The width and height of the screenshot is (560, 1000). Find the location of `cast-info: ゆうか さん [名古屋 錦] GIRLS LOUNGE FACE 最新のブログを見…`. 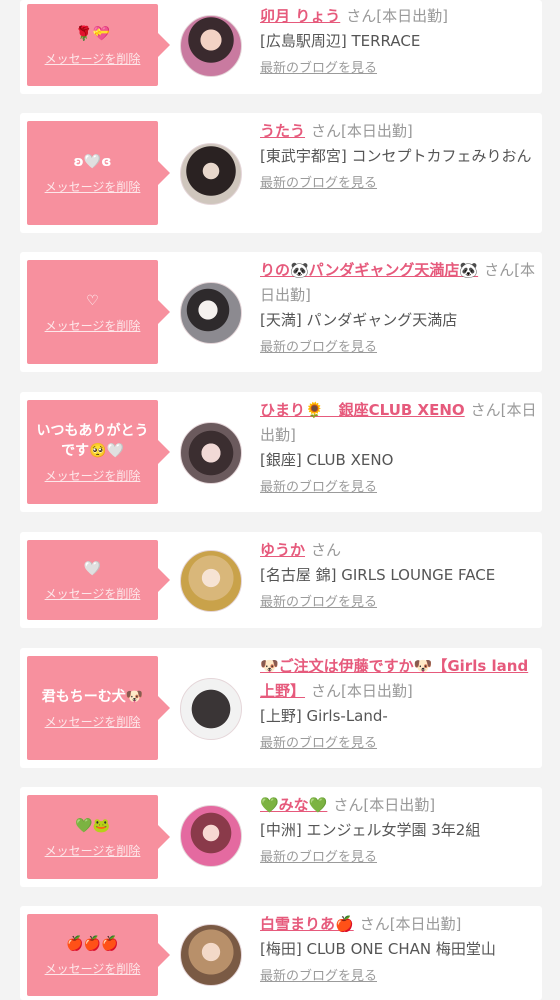

cast-info: ゆうか さん [名古屋 錦] GIRLS LOUNGE FACE 最新のブログを見… is located at coordinates (400, 576).